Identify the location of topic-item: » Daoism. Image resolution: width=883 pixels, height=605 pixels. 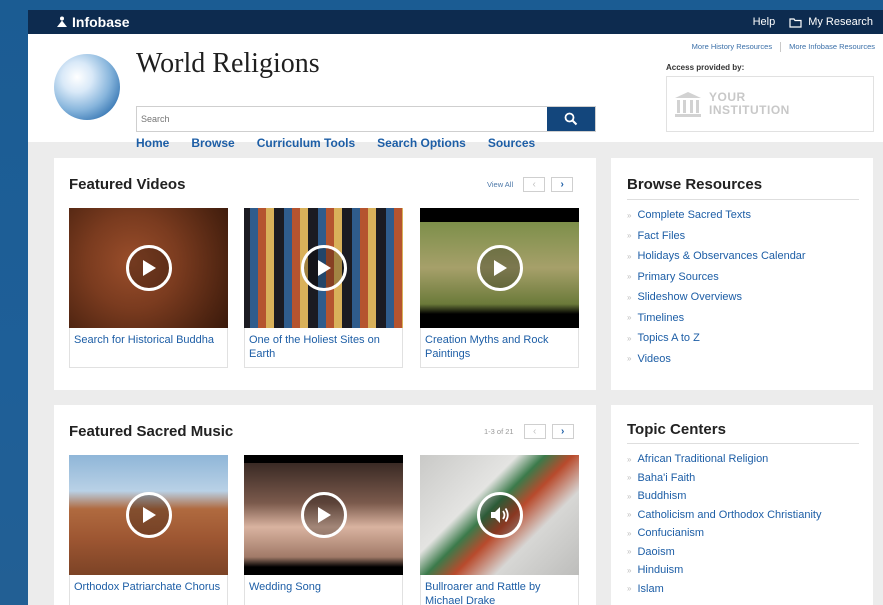
(724, 552).